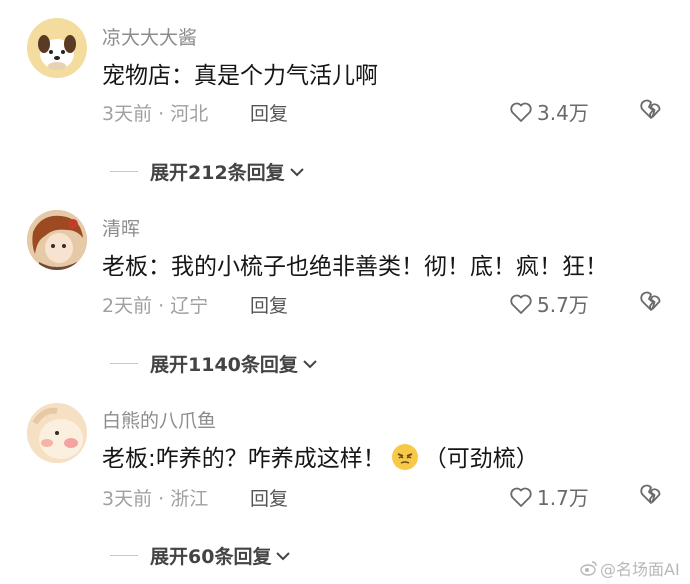  I want to click on comment-meta: 3天前 · 浙江, so click(155, 499).